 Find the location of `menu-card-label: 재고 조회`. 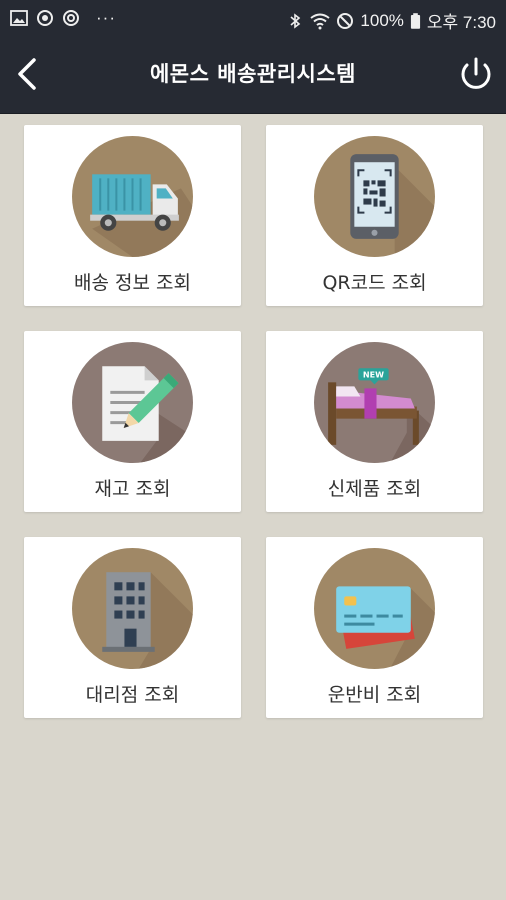

menu-card-label: 재고 조회 is located at coordinates (132, 489).